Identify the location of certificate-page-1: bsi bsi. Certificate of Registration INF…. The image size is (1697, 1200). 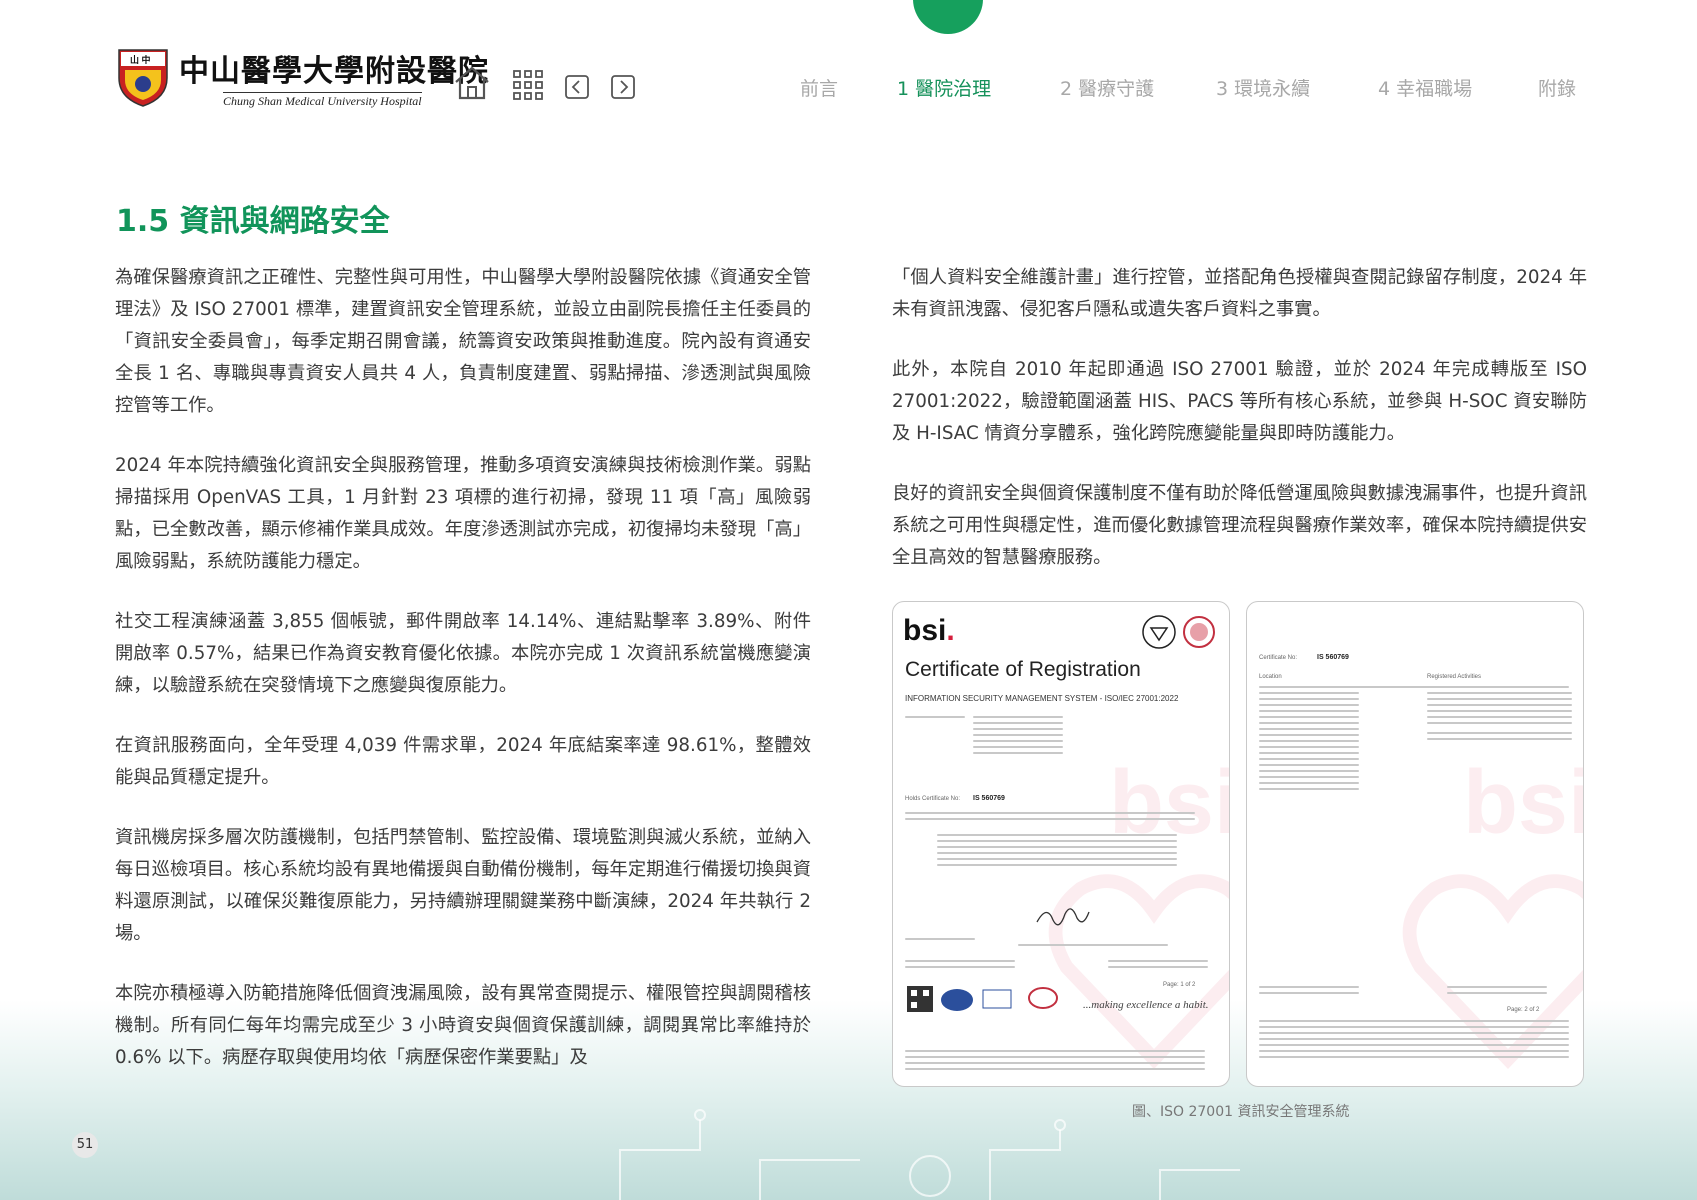
(1061, 844).